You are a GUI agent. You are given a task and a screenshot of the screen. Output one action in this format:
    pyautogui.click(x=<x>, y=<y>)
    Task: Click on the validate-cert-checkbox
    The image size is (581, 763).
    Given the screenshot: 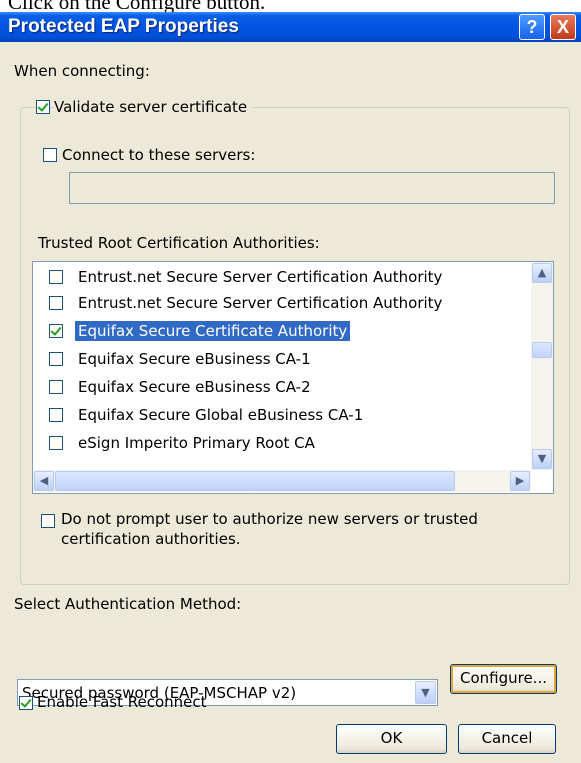 What is the action you would take?
    pyautogui.click(x=43, y=107)
    